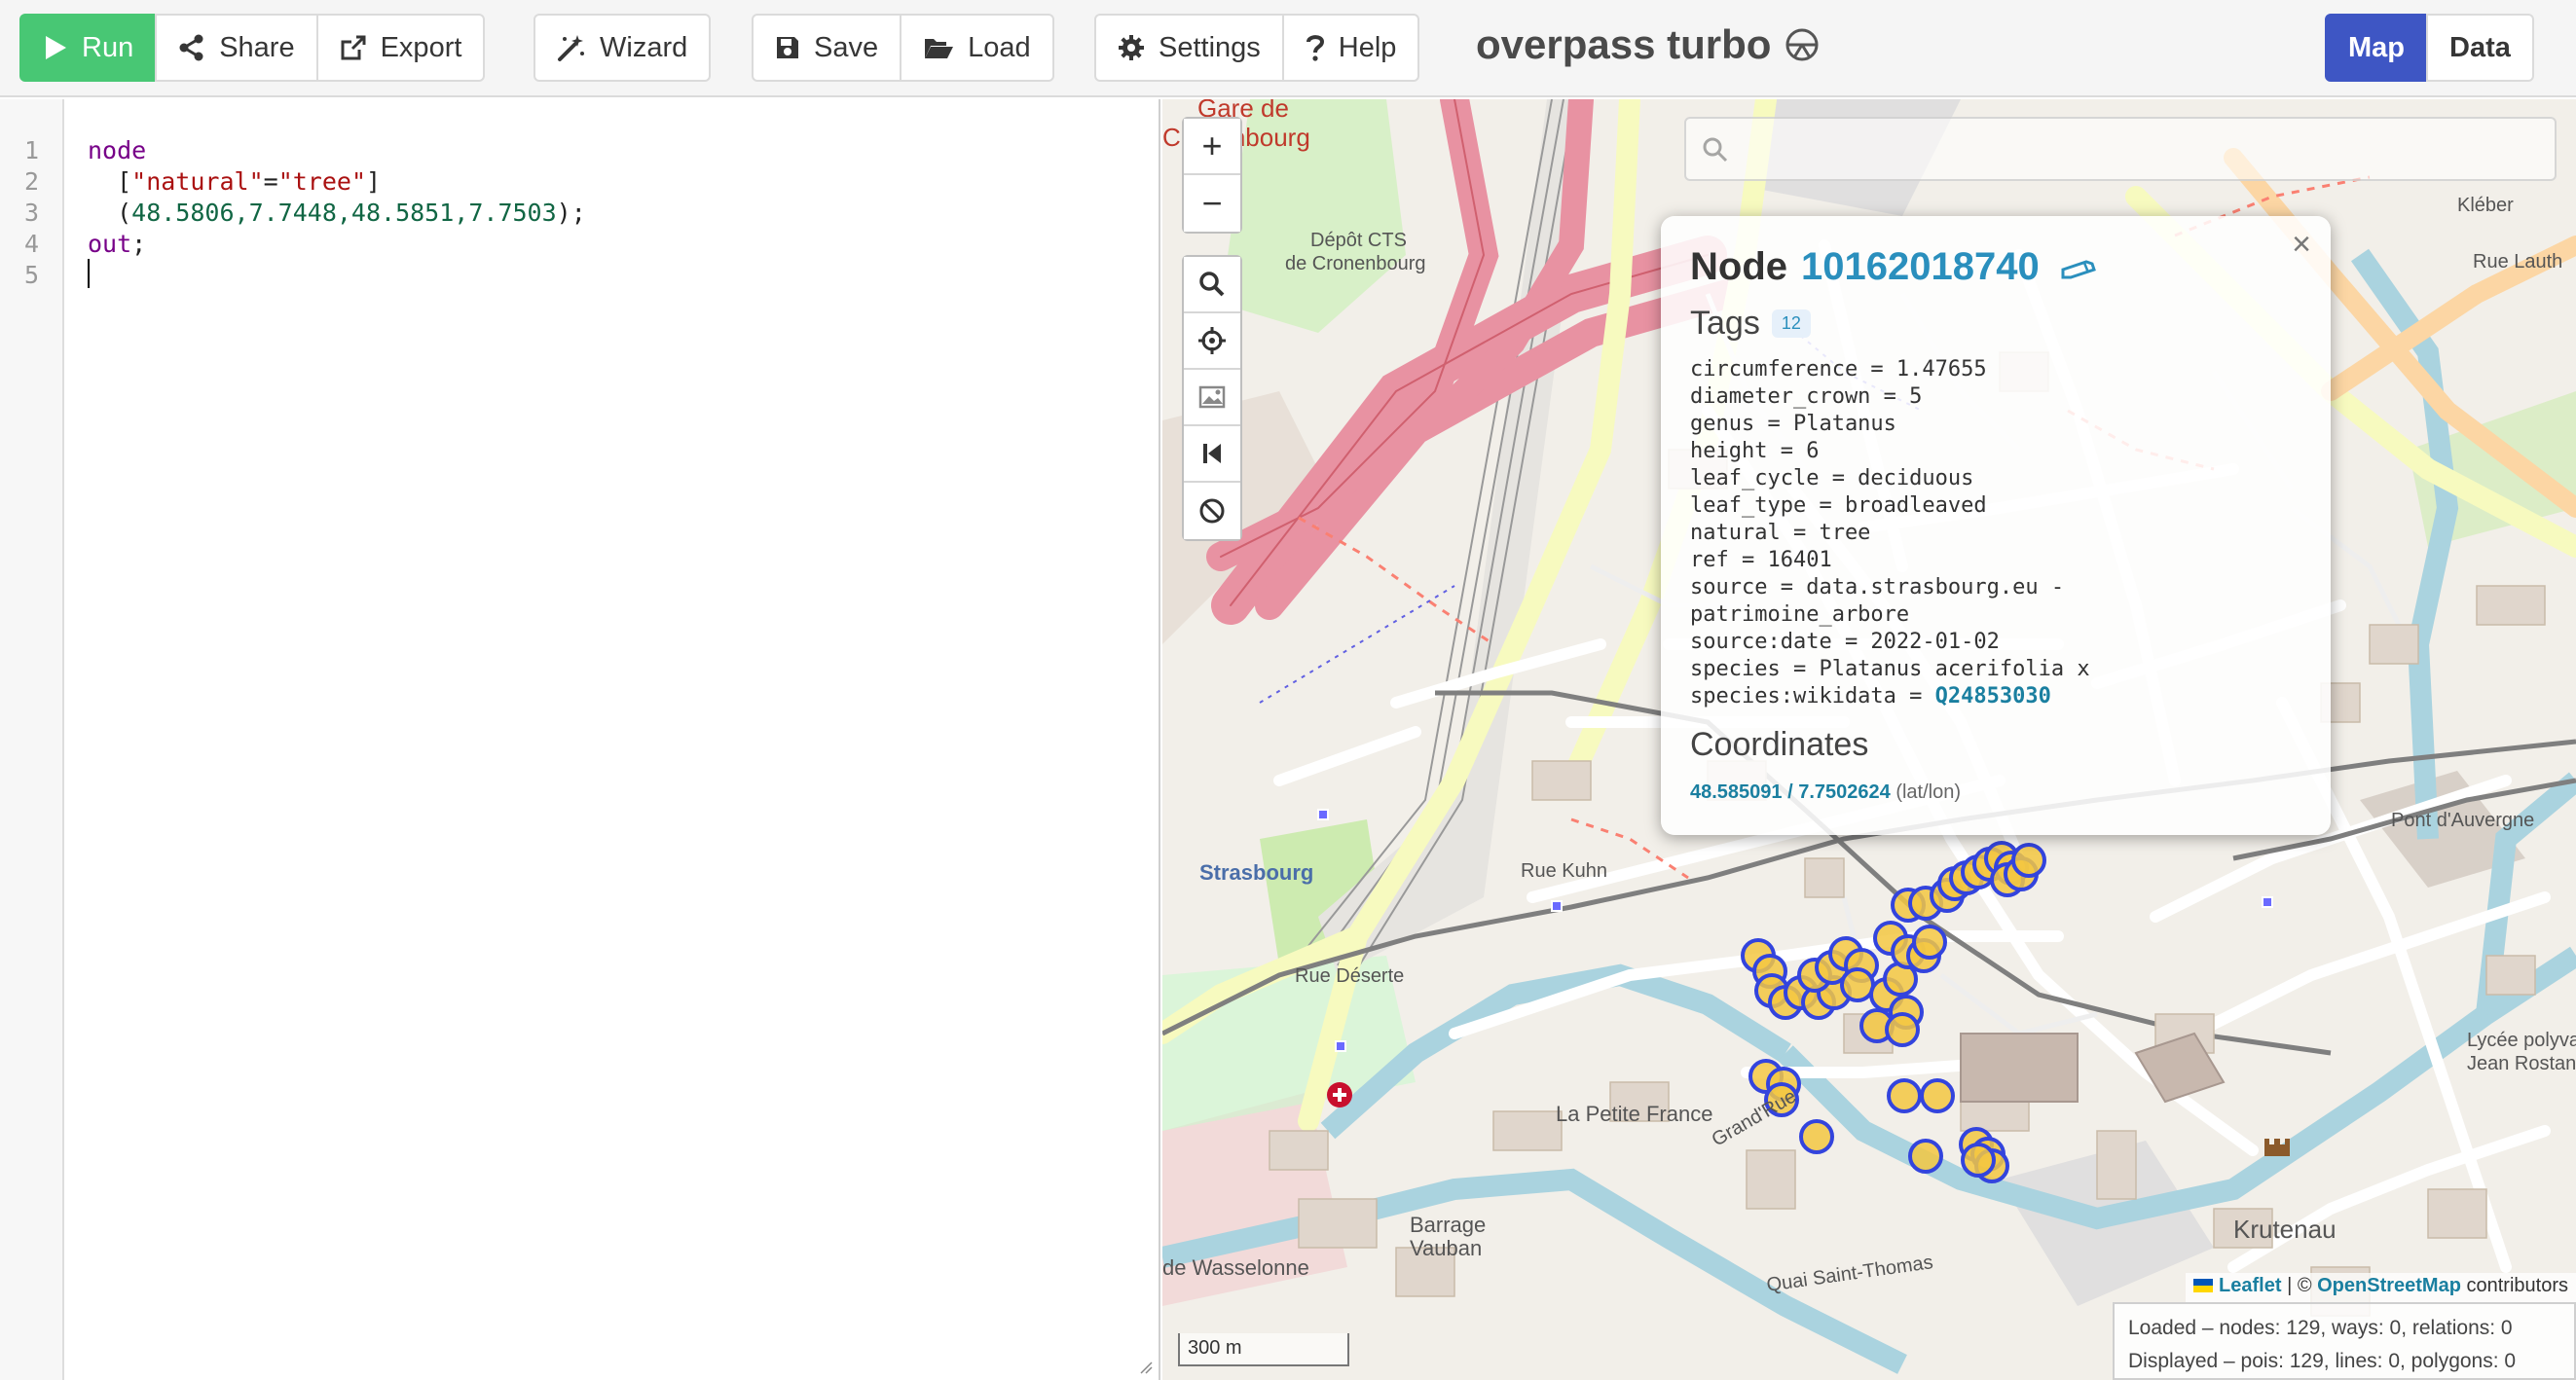  I want to click on ukraine-flag-icon, so click(2203, 1285).